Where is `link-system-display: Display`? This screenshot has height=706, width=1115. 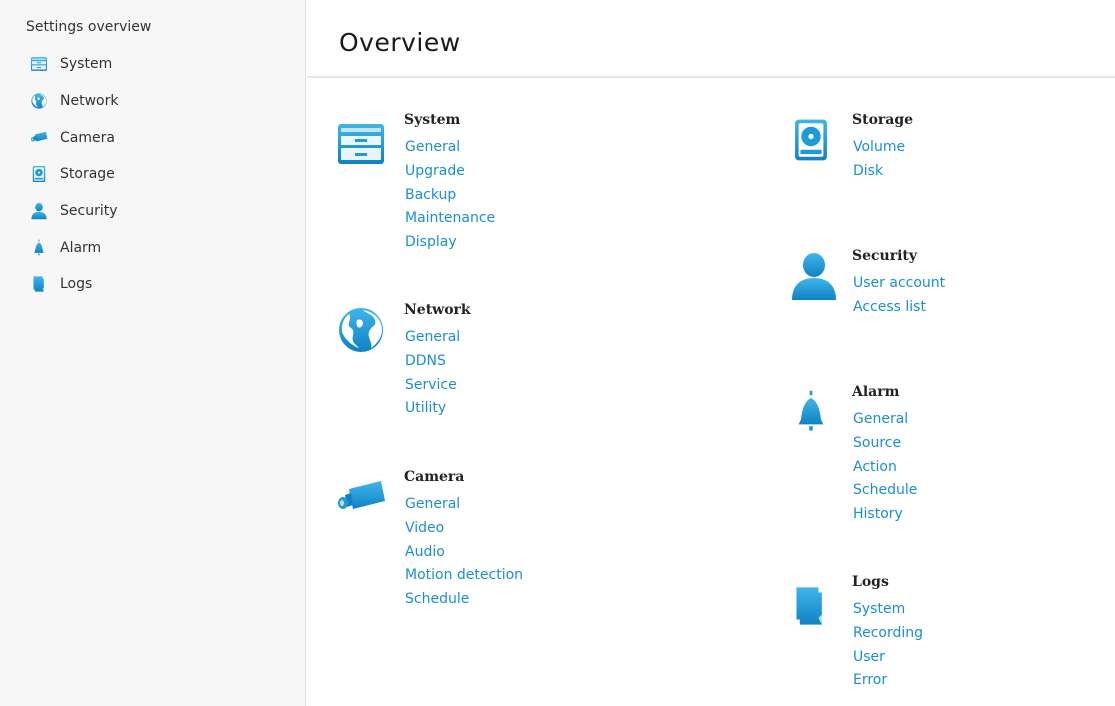
link-system-display: Display is located at coordinates (450, 243).